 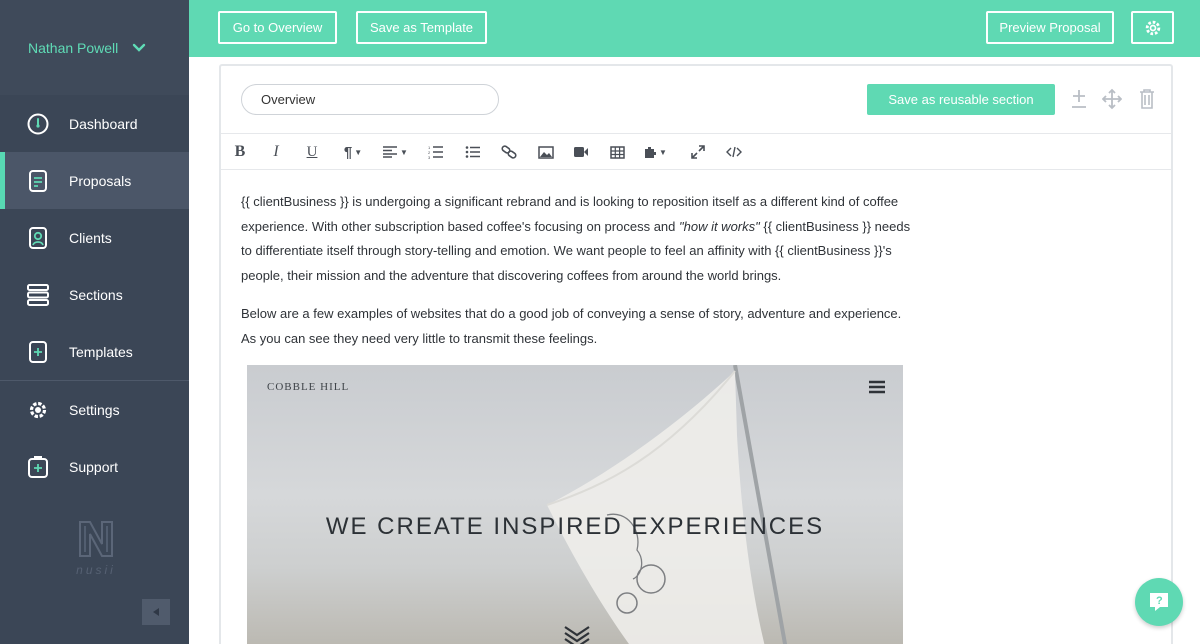 I want to click on video-button, so click(x=581, y=152).